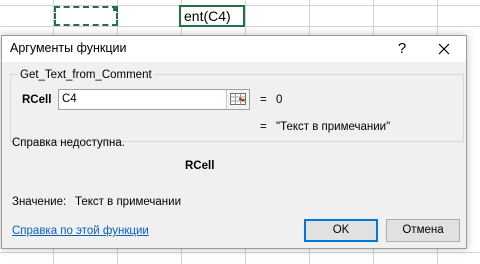 The width and height of the screenshot is (480, 264). What do you see at coordinates (341, 230) in the screenshot?
I see `ok-button: OK` at bounding box center [341, 230].